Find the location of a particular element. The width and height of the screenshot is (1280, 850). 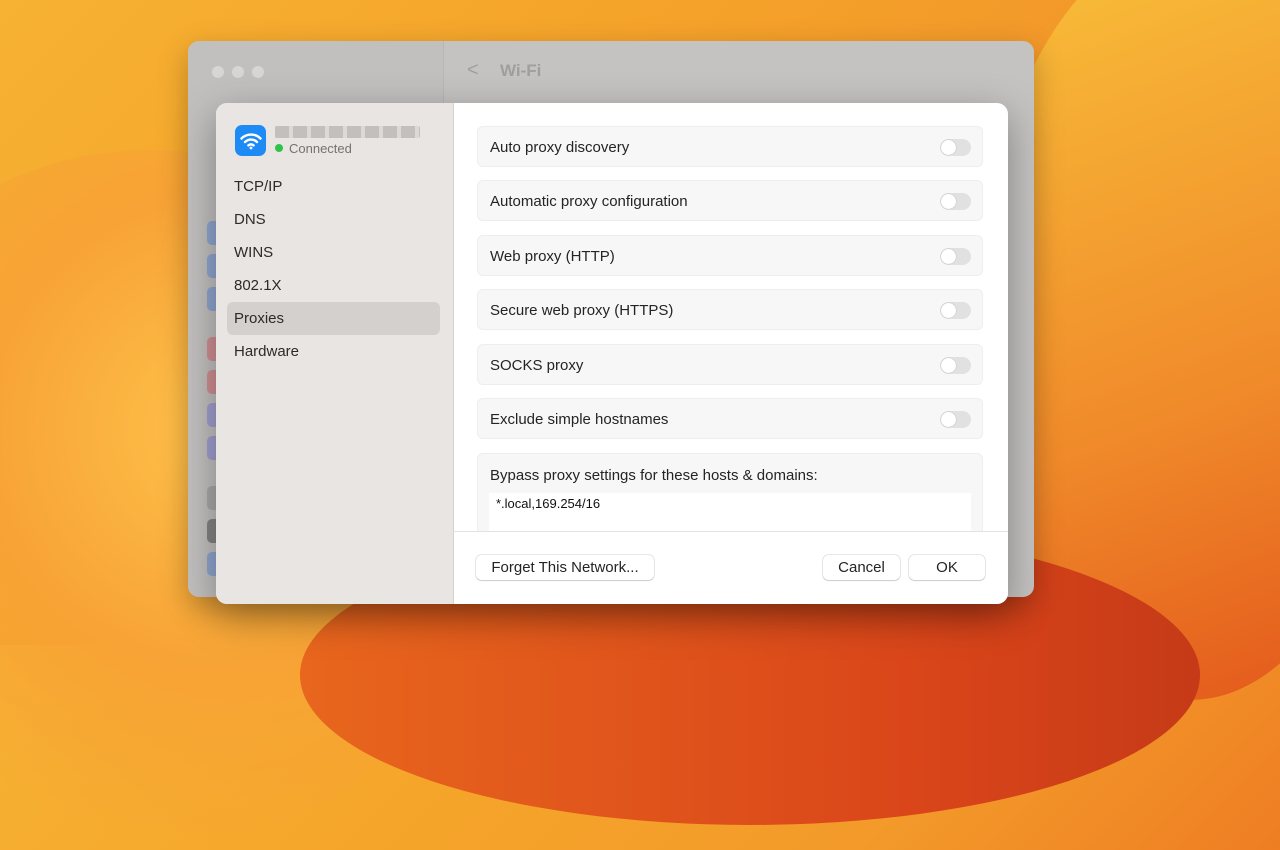

sidebar-item-tcpip: TCP/IP is located at coordinates (333, 186).